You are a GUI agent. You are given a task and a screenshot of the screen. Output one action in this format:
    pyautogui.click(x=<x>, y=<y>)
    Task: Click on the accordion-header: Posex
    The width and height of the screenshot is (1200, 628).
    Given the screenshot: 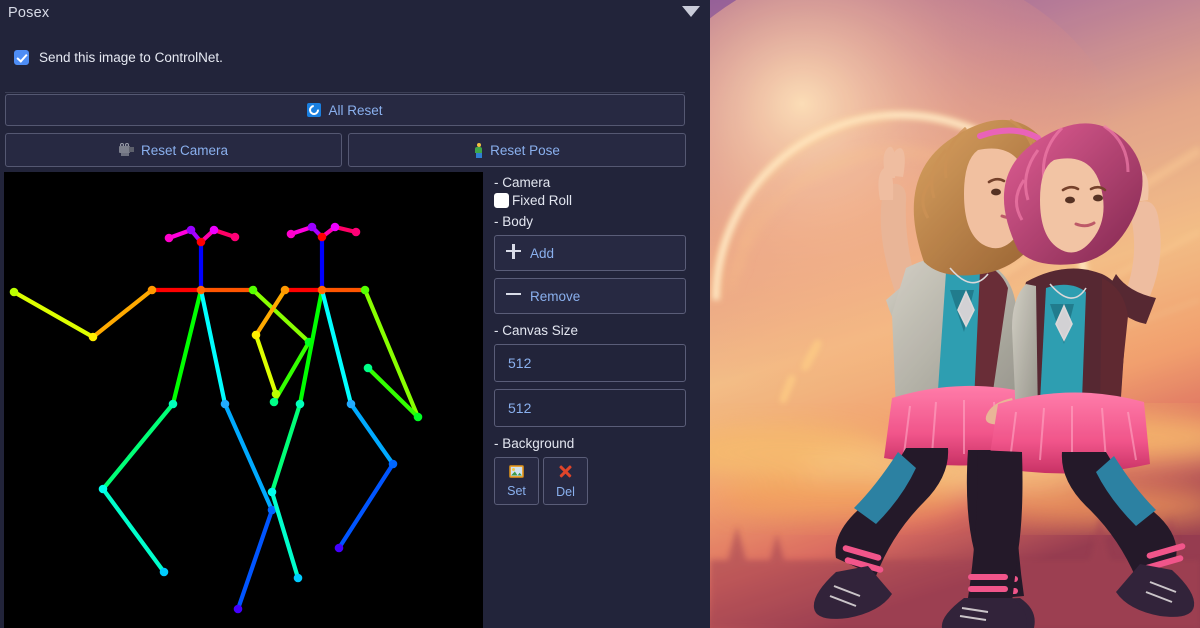 What is the action you would take?
    pyautogui.click(x=355, y=14)
    